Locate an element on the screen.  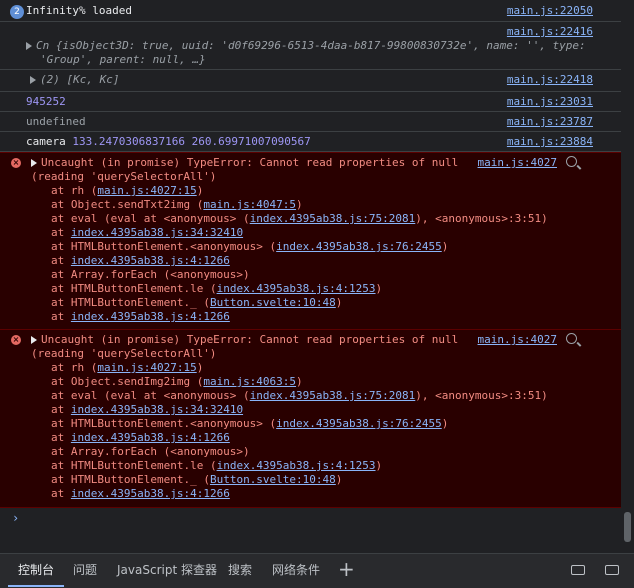
repeat-count-badge: 2 is located at coordinates (17, 12).